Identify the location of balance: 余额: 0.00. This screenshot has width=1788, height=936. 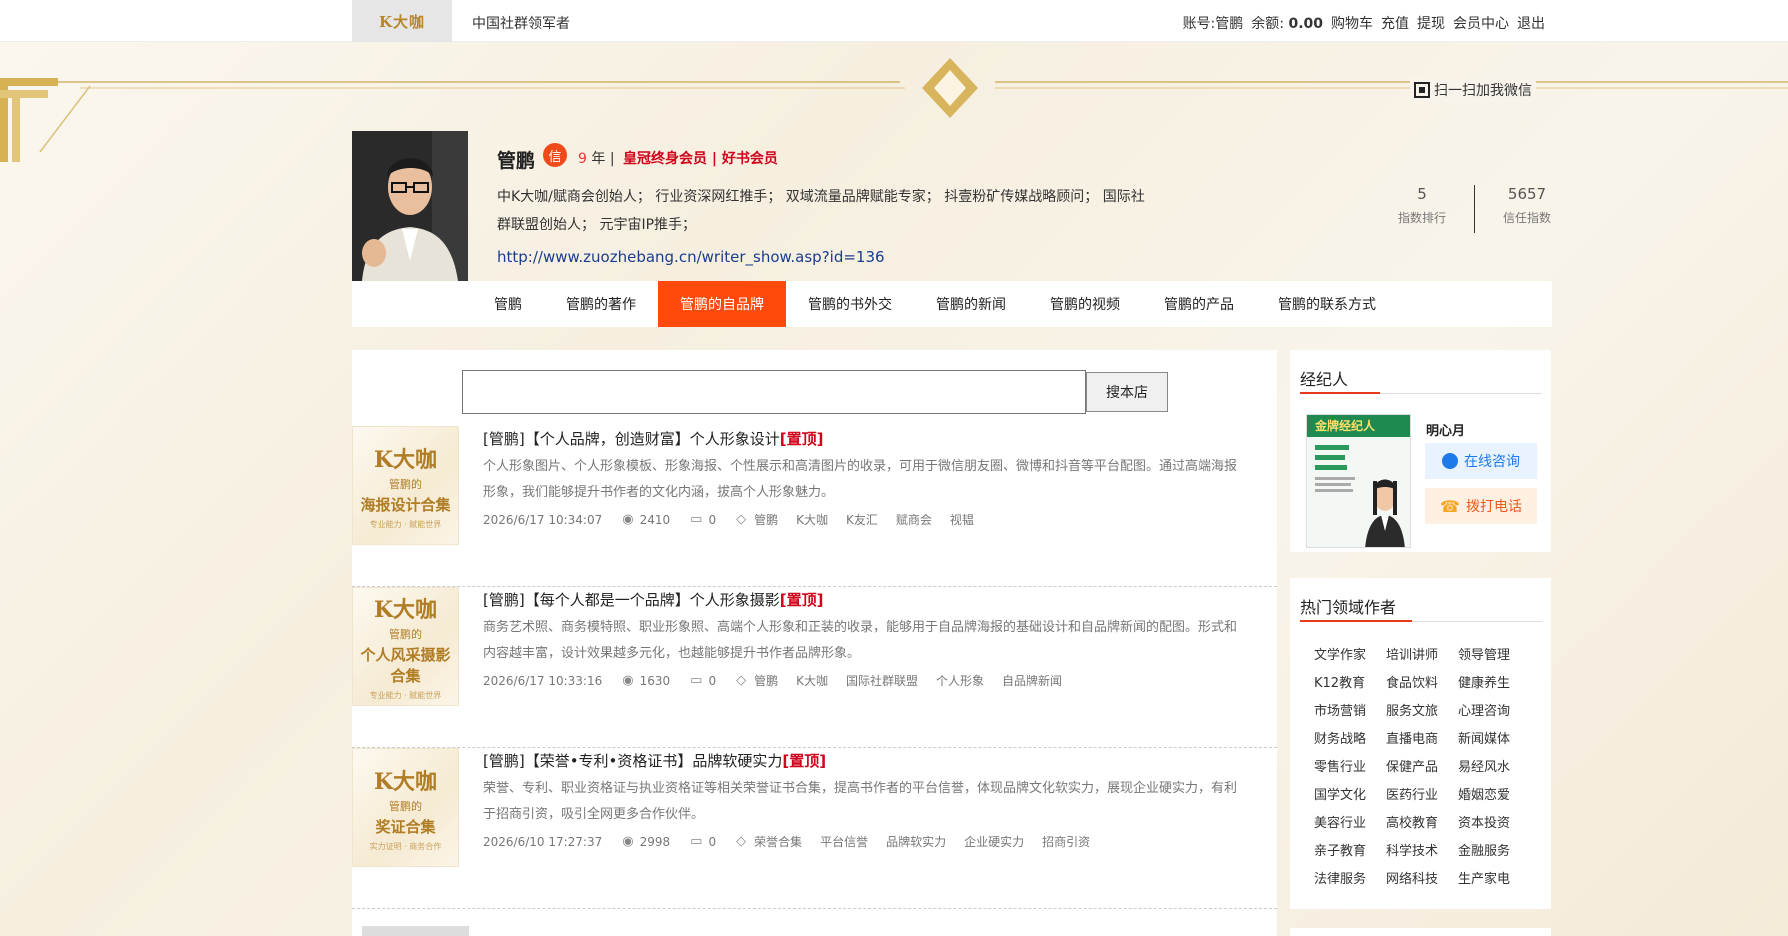
(1287, 24).